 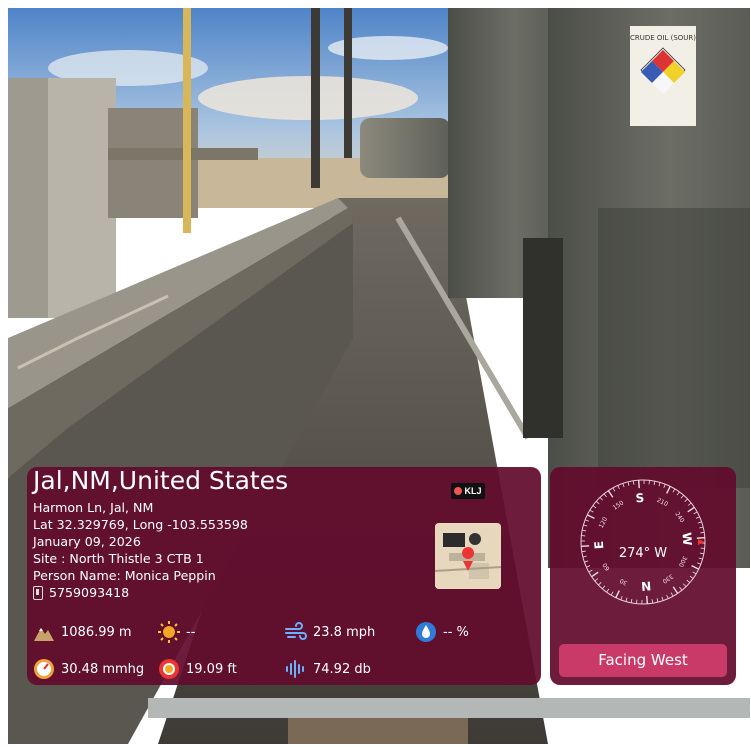 I want to click on altitude-value: 1086.99 m, so click(x=96, y=632).